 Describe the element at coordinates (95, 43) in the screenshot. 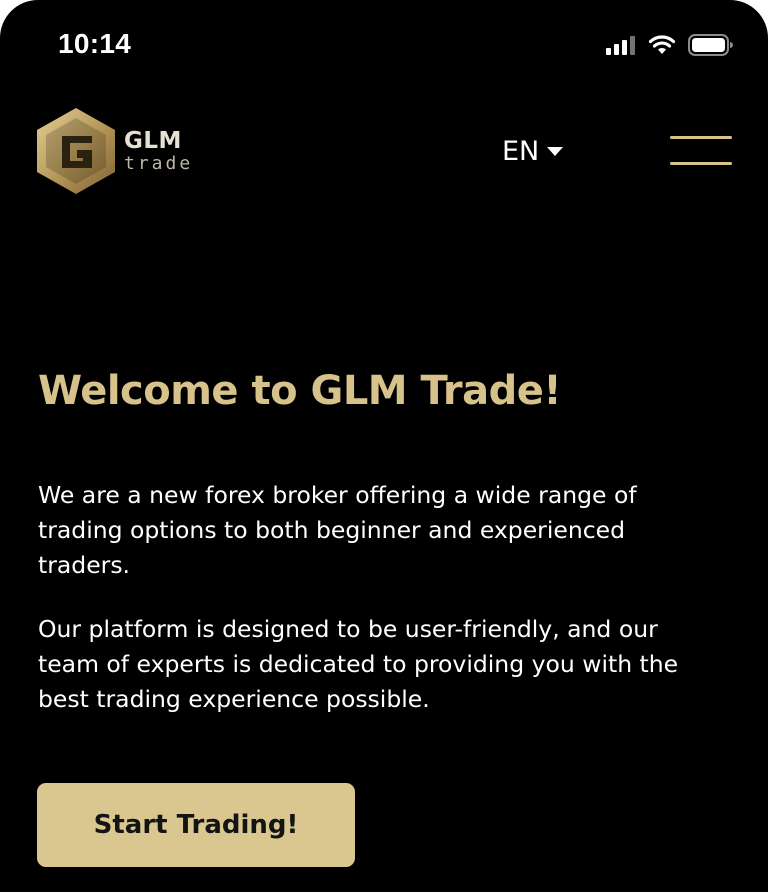

I see `status-time: 10:14` at that location.